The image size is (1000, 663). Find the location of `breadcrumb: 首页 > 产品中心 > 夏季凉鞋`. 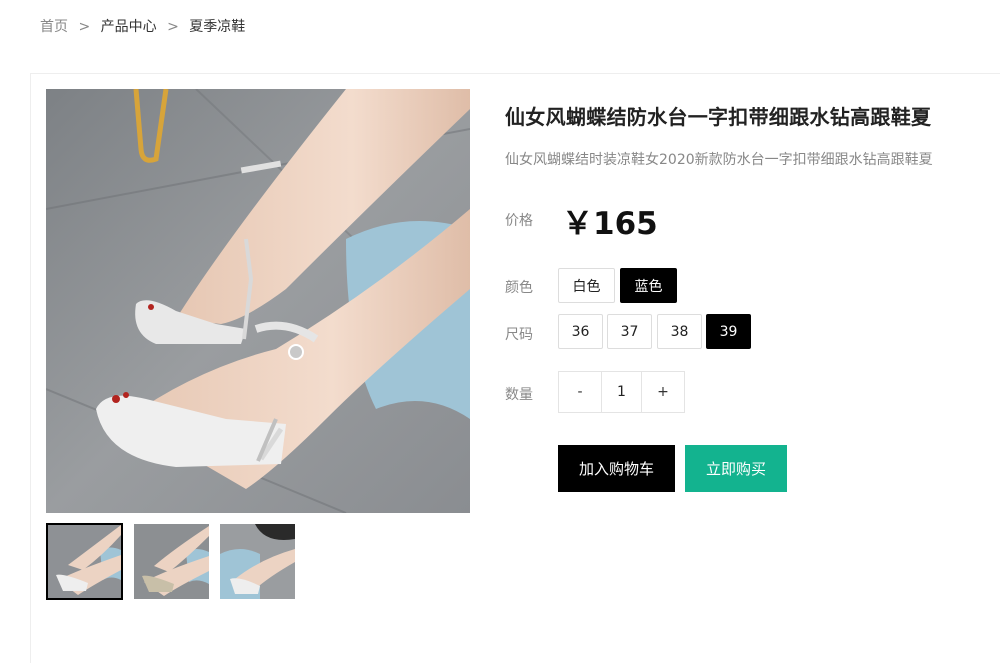

breadcrumb: 首页 > 产品中心 > 夏季凉鞋 is located at coordinates (142, 27).